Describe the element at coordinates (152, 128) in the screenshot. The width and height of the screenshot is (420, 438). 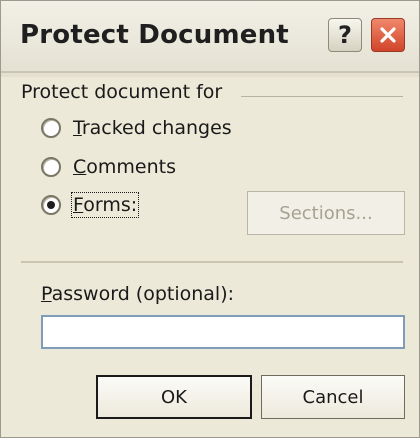
I see `radio-label-tracked-changes: Tracked changes` at that location.